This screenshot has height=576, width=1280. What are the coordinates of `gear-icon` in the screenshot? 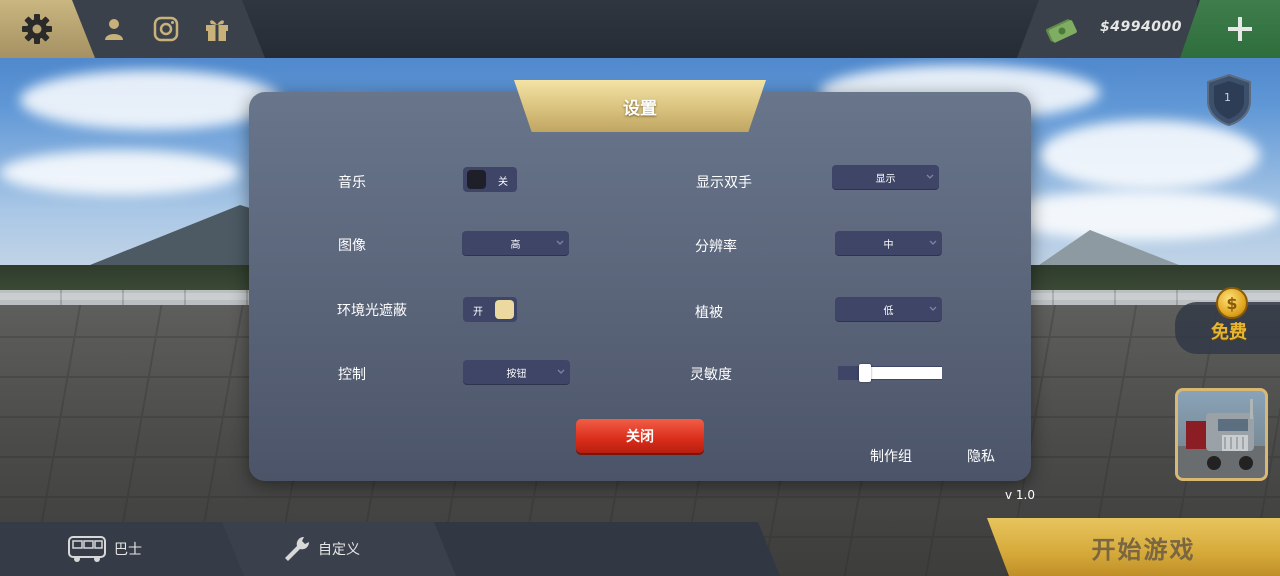 It's located at (37, 29).